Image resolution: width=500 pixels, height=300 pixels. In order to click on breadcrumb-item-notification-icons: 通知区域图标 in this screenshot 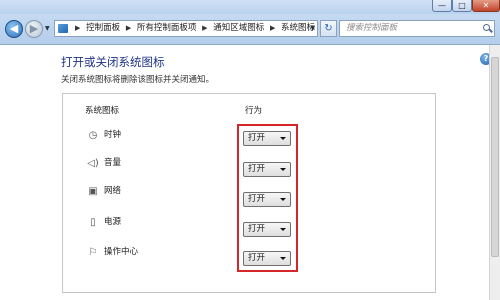, I will do `click(238, 28)`.